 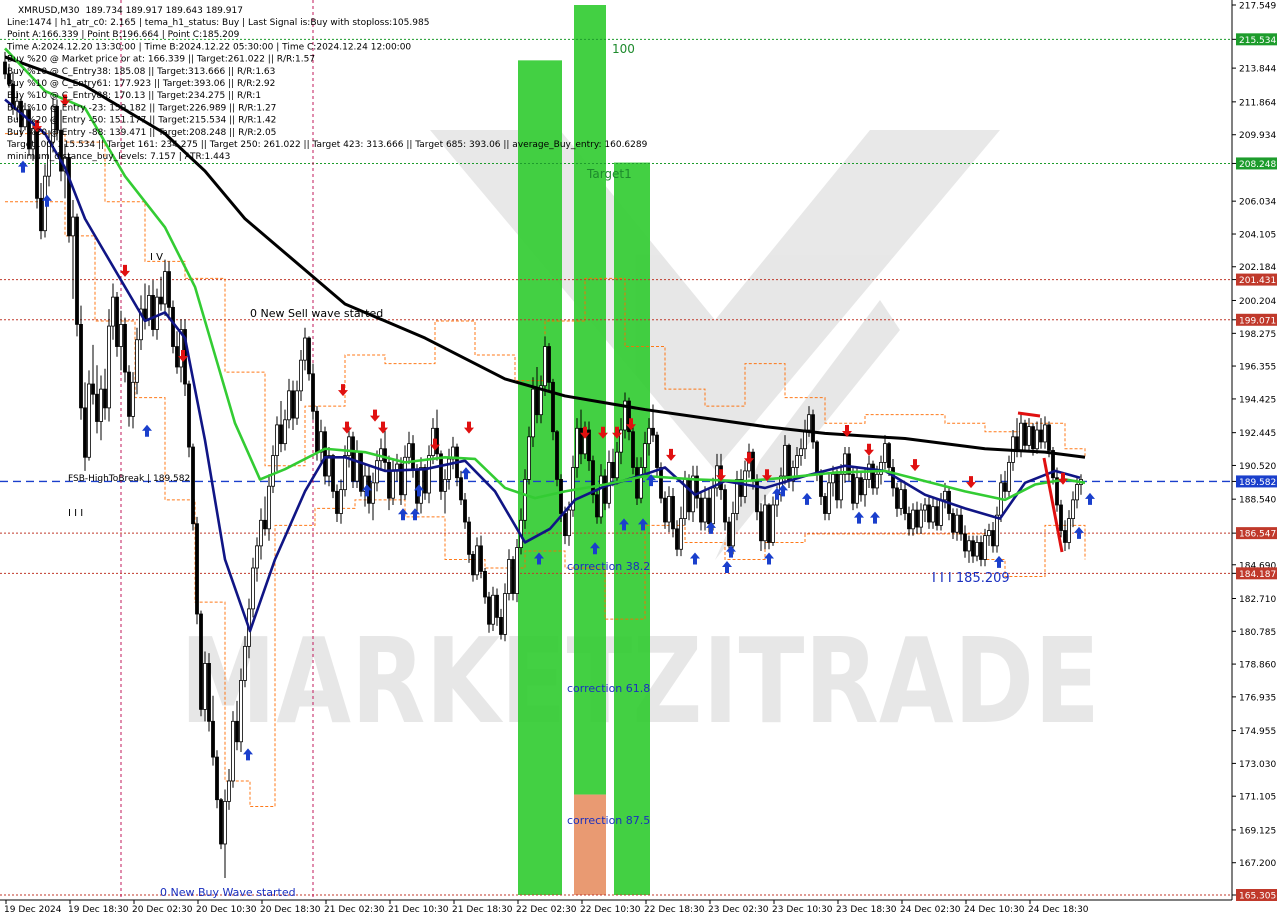 What do you see at coordinates (971, 578) in the screenshot?
I see `point-c-label: I I I 185.209` at bounding box center [971, 578].